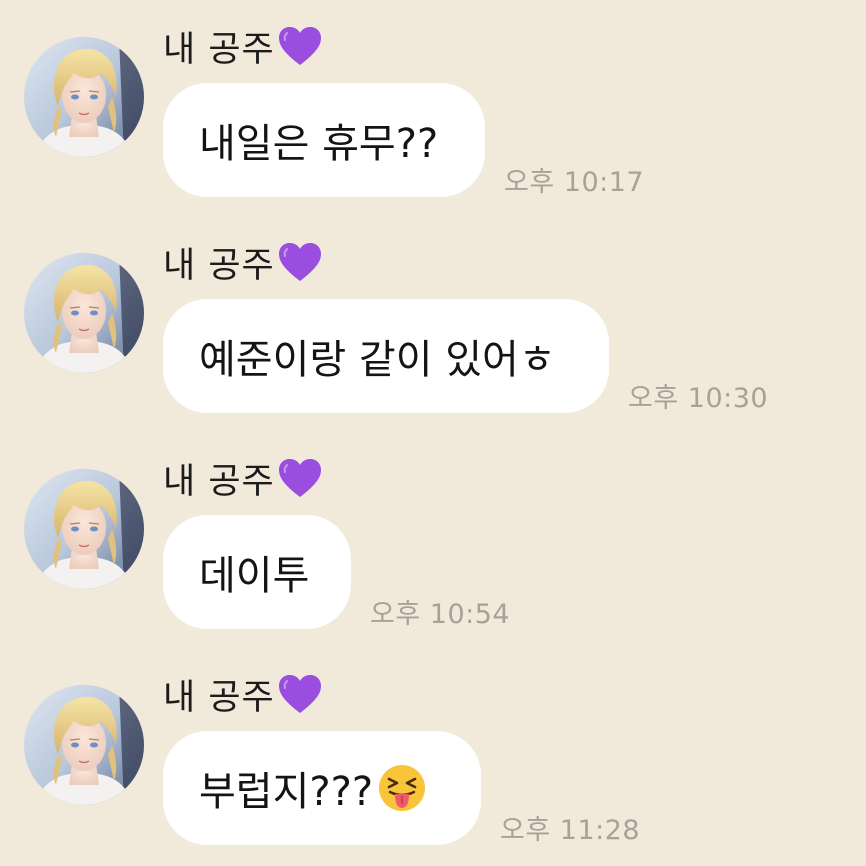 This screenshot has width=866, height=866. I want to click on message-text: 내일은 휴무??, so click(319, 144).